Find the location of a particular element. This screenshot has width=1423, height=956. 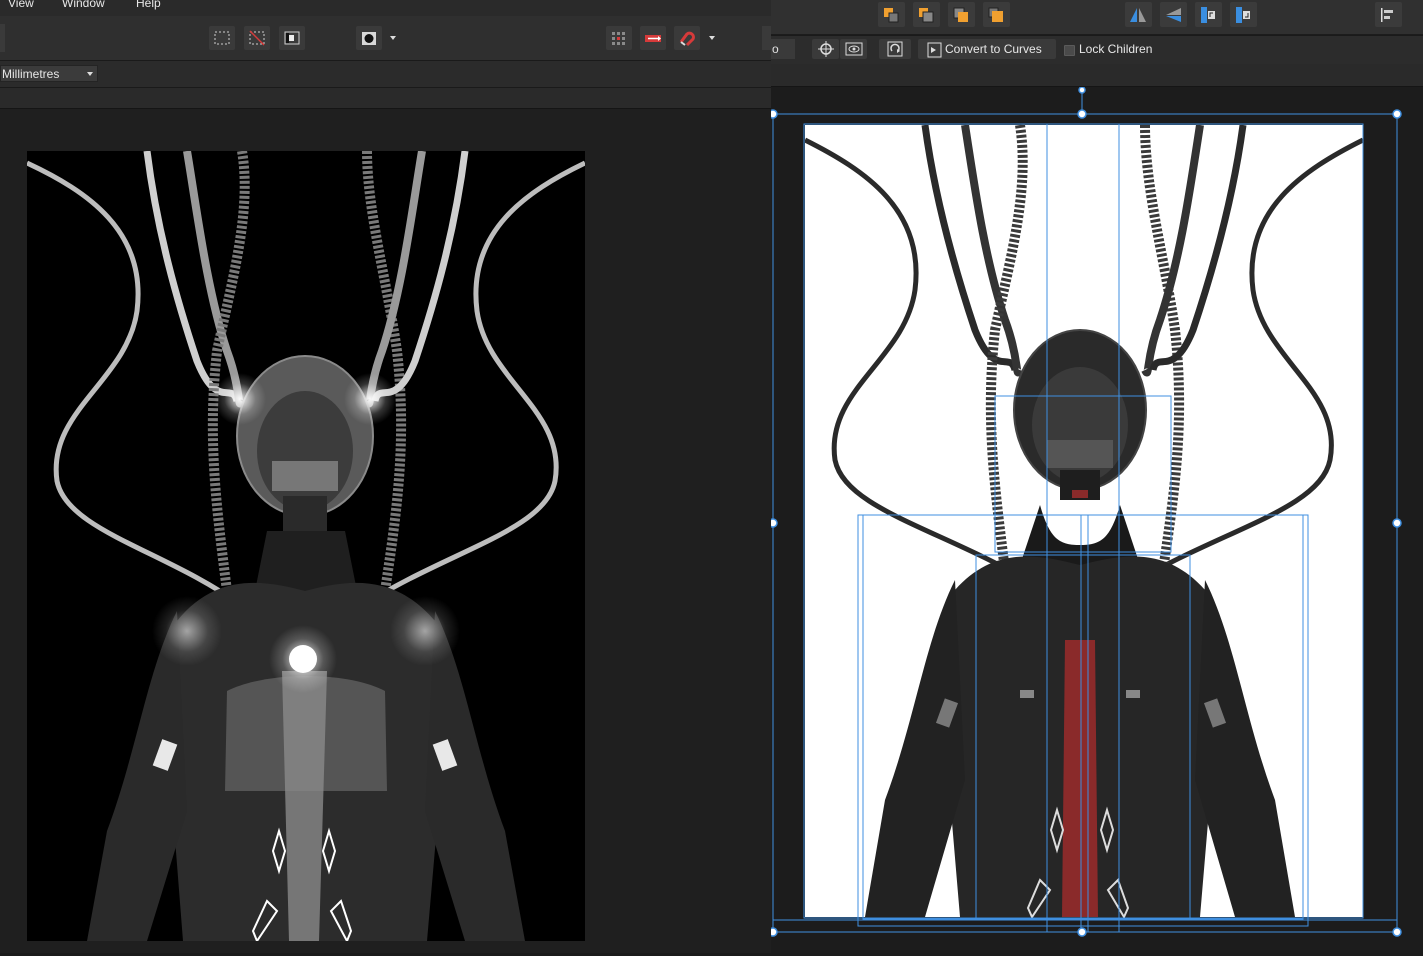

record-icon is located at coordinates (369, 38).